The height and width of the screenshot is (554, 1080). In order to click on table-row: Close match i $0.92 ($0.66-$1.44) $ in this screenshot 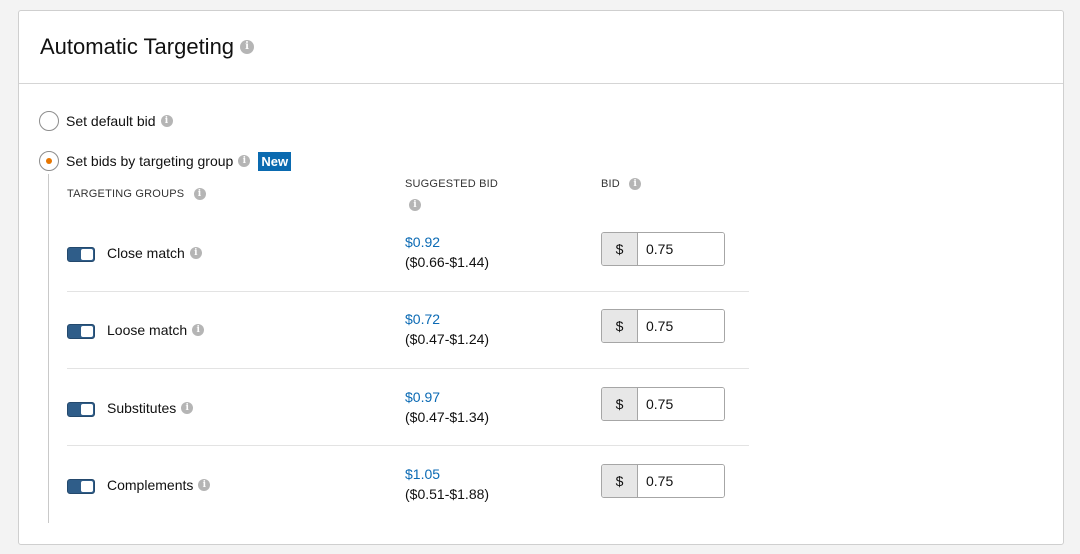, I will do `click(408, 253)`.